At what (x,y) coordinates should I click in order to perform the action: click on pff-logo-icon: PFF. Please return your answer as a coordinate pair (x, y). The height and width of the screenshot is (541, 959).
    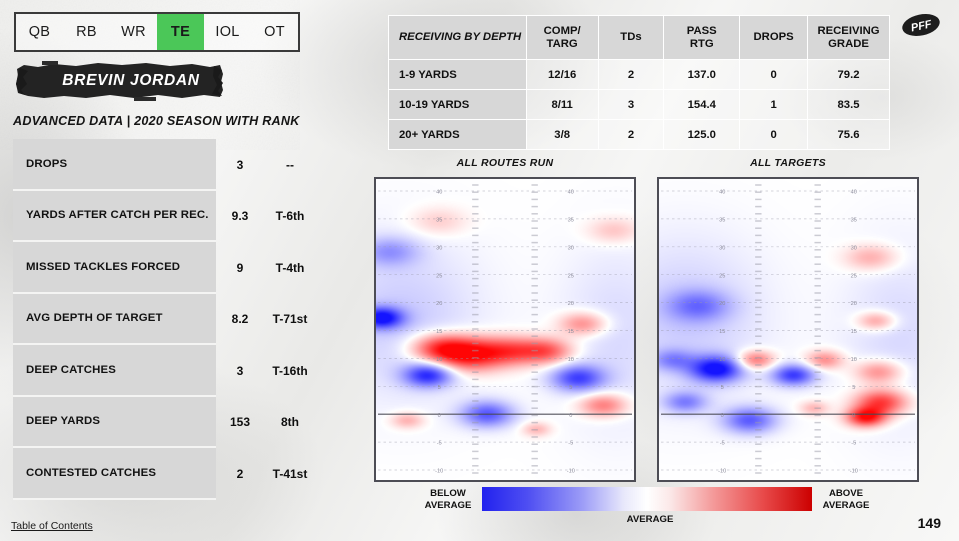
    Looking at the image, I should click on (921, 25).